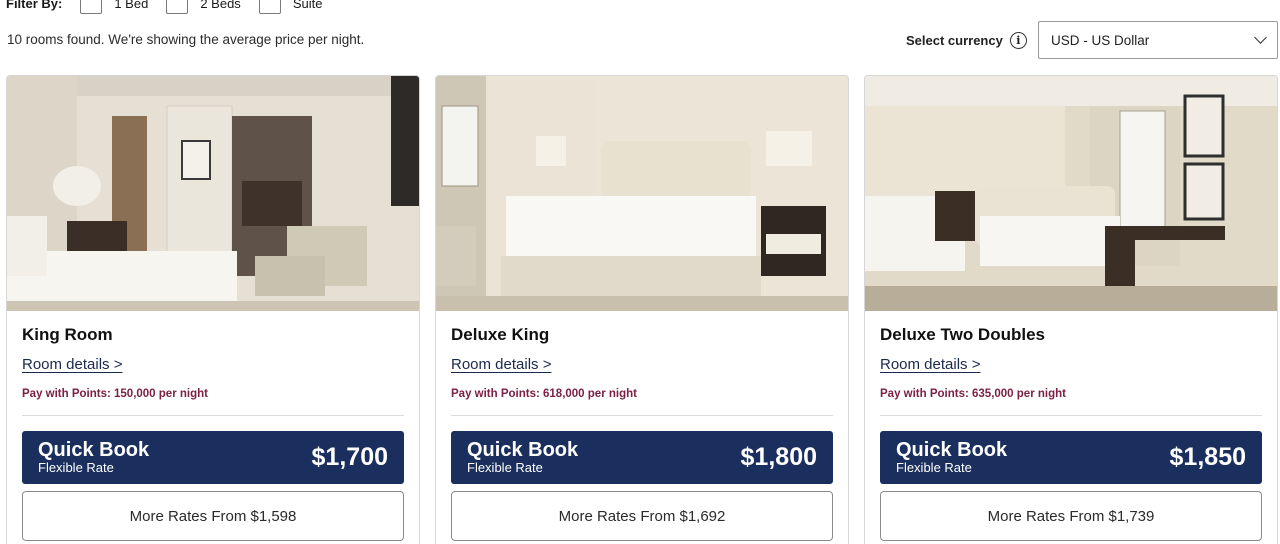  What do you see at coordinates (1071, 457) in the screenshot?
I see `quick-book-button: Quick Book Flexible Rate $1,850` at bounding box center [1071, 457].